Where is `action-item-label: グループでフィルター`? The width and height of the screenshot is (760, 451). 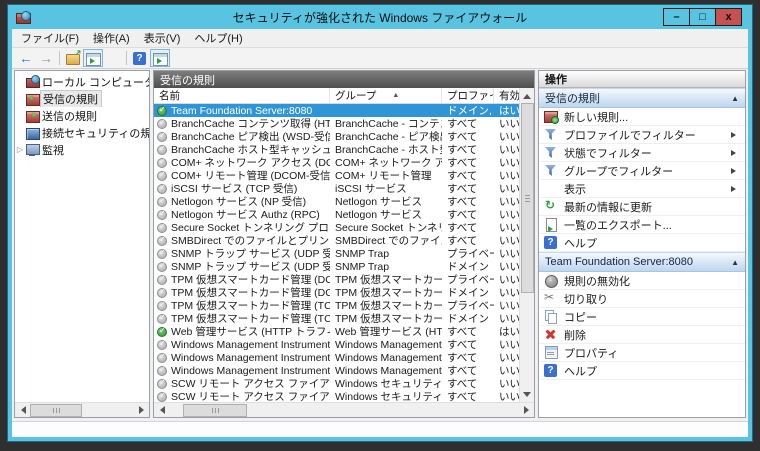 action-item-label: グループでフィルター is located at coordinates (619, 171).